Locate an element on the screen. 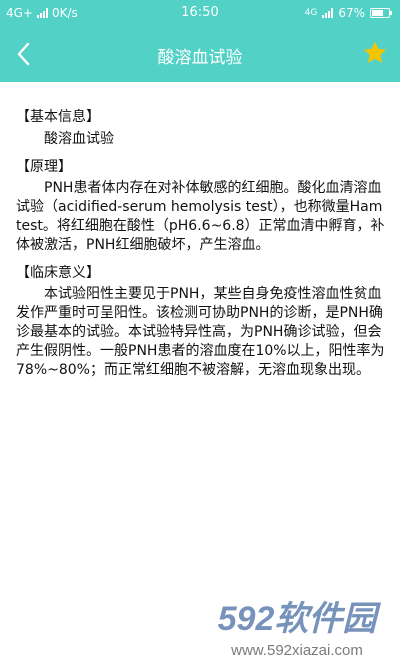 The height and width of the screenshot is (666, 400). battery-icon is located at coordinates (381, 13).